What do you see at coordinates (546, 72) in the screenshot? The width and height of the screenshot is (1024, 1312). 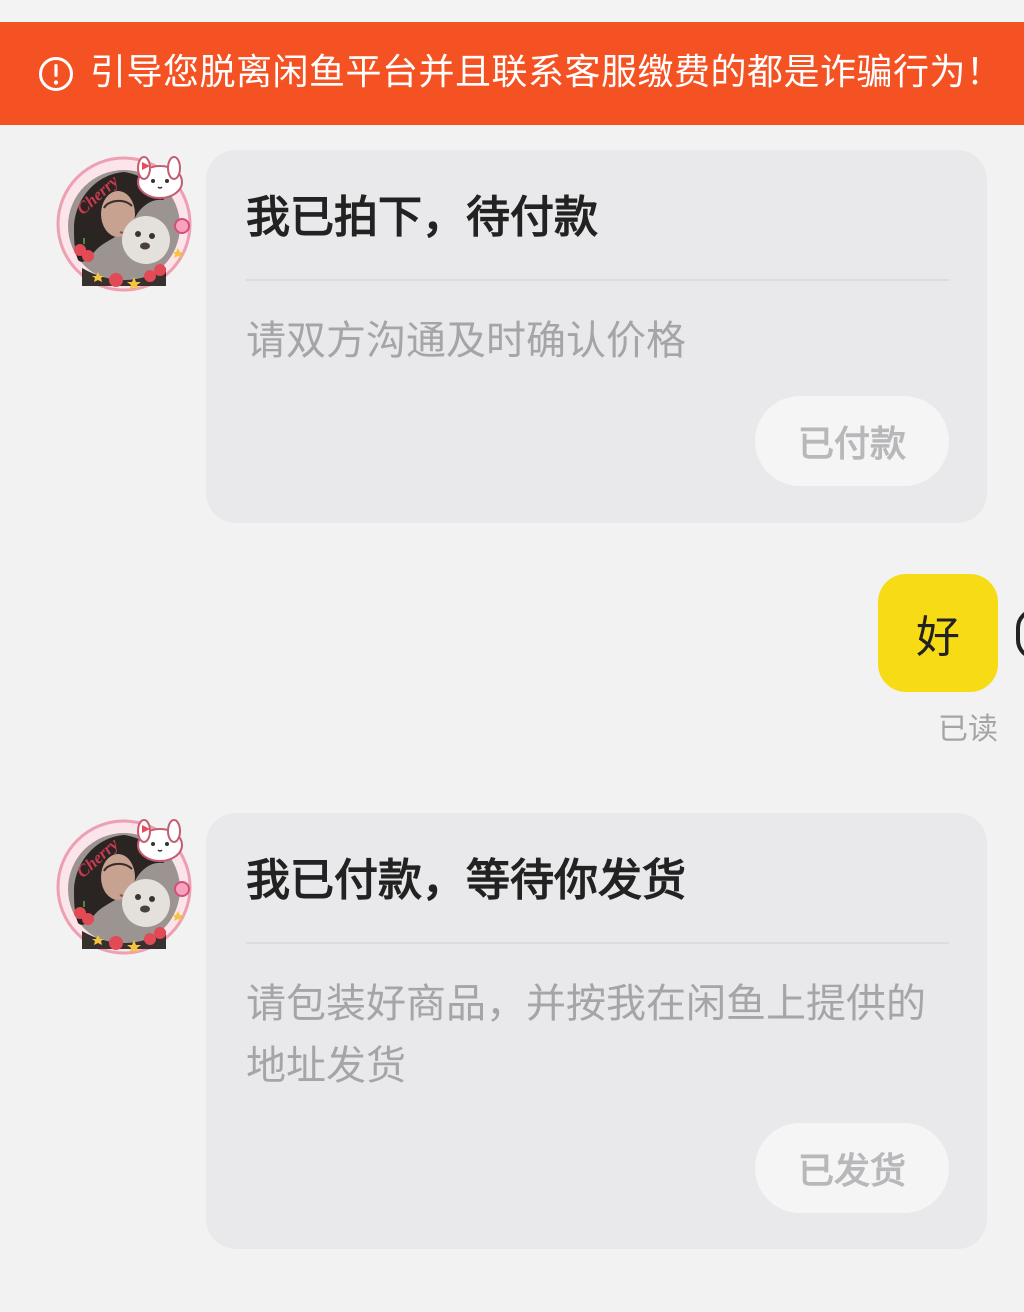 I see `warning-text: 引导您脱离闲鱼平台并且联系客服缴费的都是诈骗行为！` at bounding box center [546, 72].